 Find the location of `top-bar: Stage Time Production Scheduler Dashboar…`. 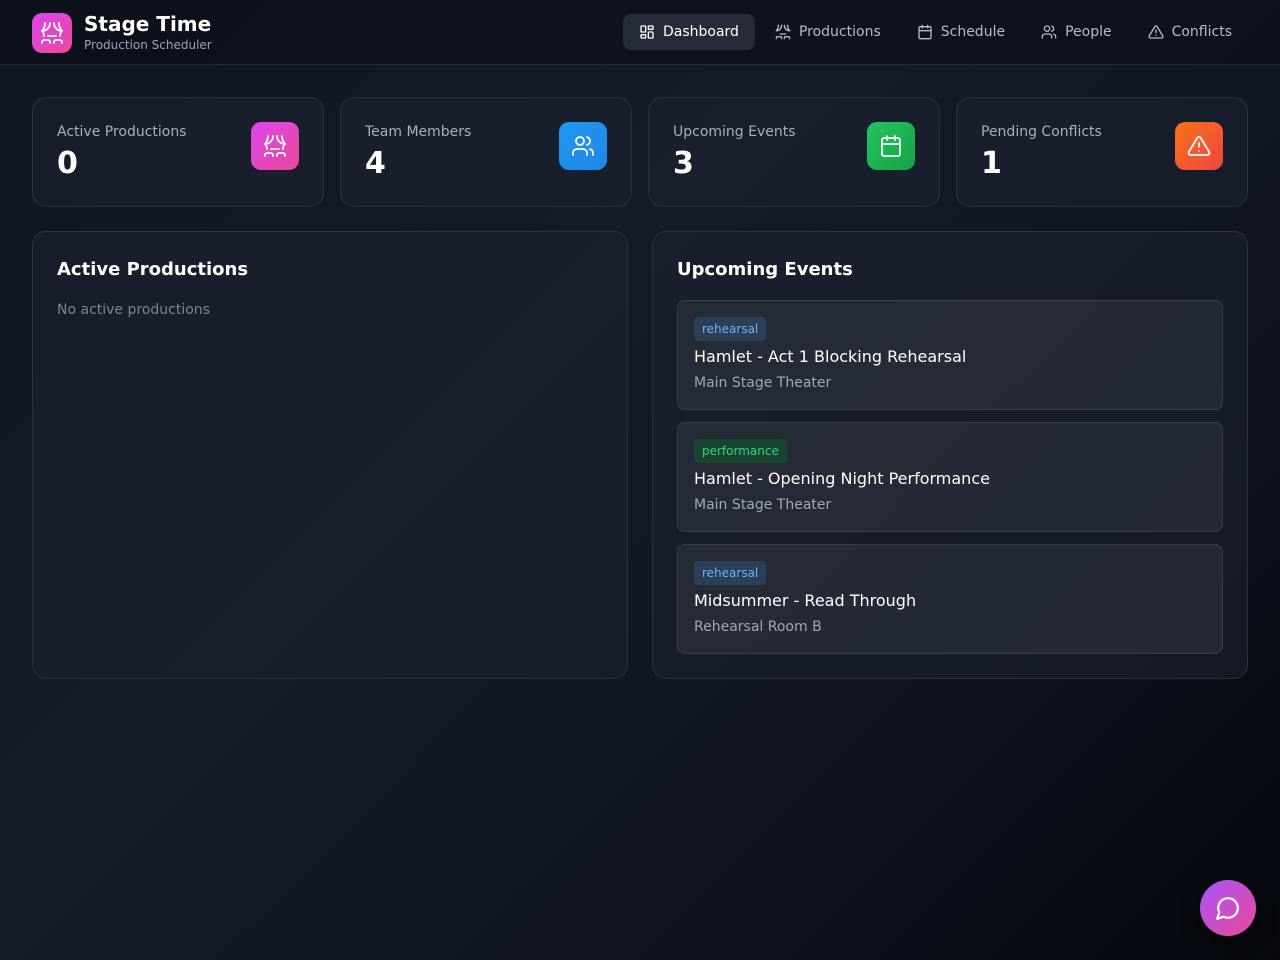

top-bar: Stage Time Production Scheduler Dashboar… is located at coordinates (640, 32).